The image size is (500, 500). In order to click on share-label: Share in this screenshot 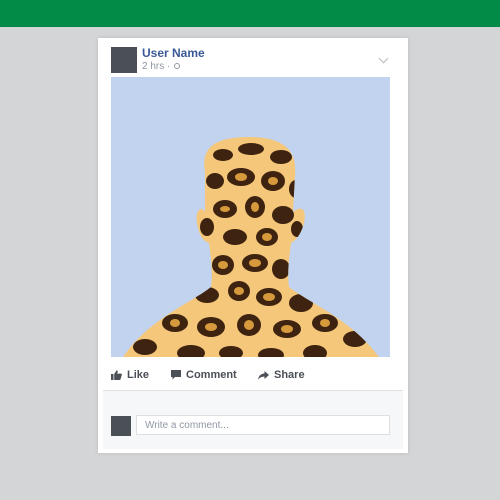, I will do `click(289, 375)`.